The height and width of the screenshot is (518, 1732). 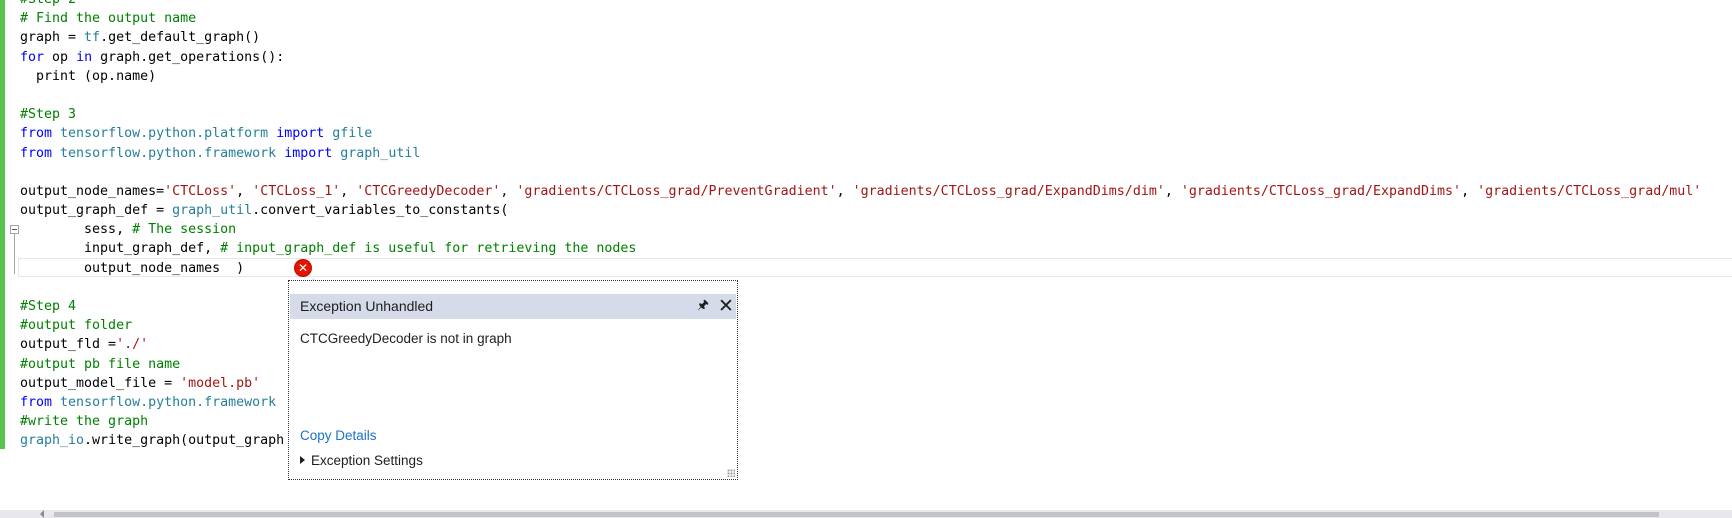 What do you see at coordinates (14, 254) in the screenshot?
I see `fold-guide-line` at bounding box center [14, 254].